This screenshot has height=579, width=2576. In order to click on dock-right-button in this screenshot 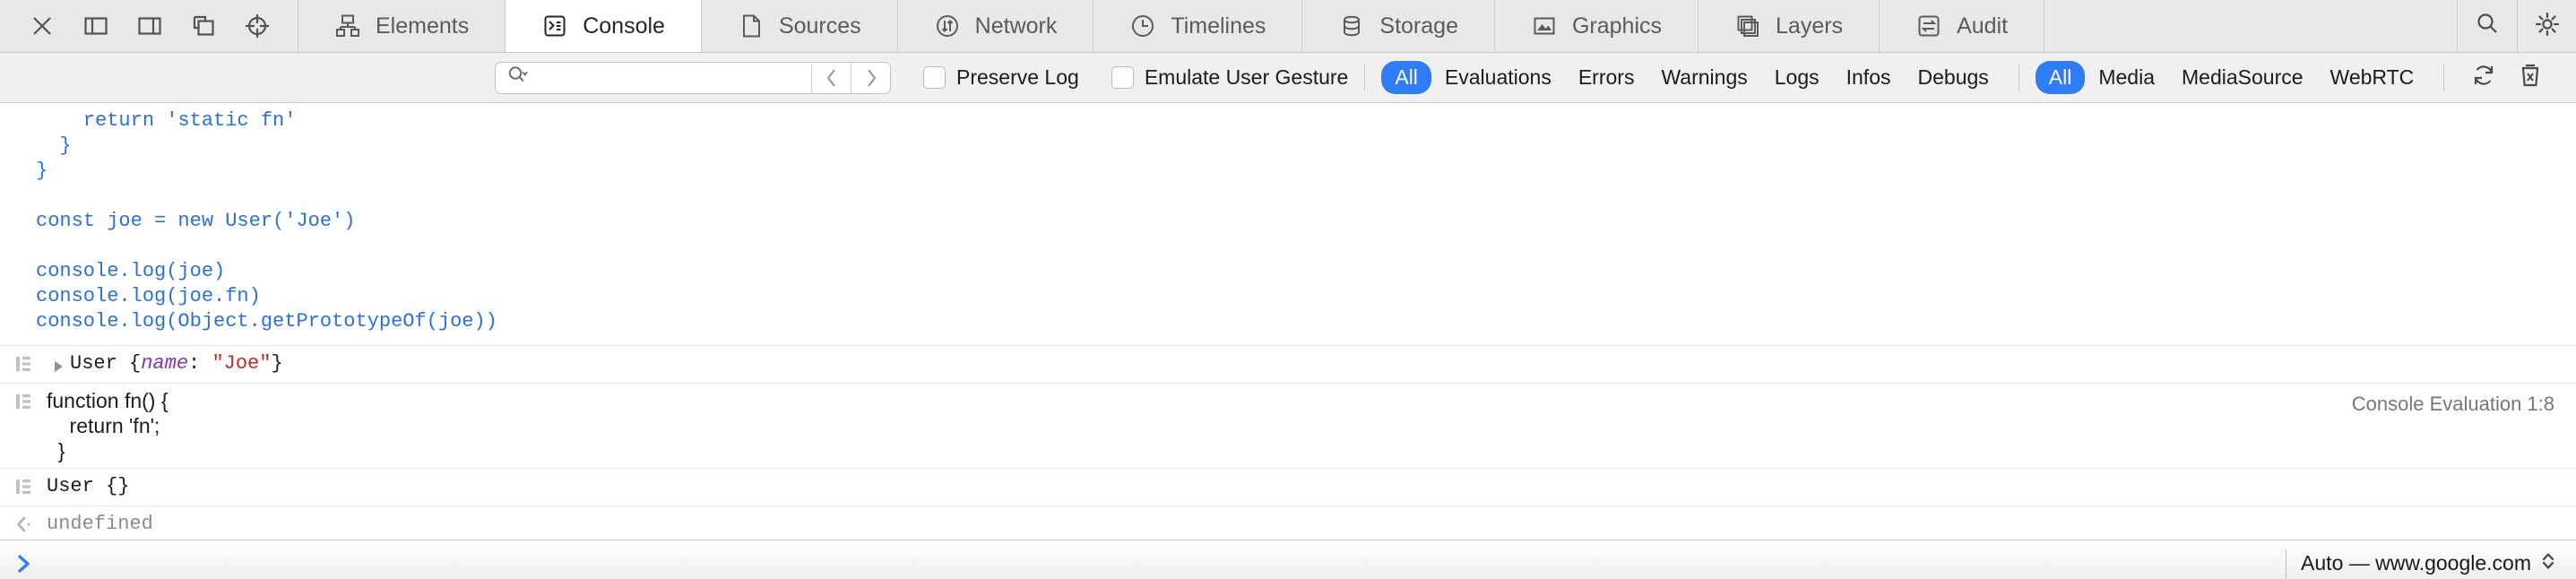, I will do `click(149, 26)`.